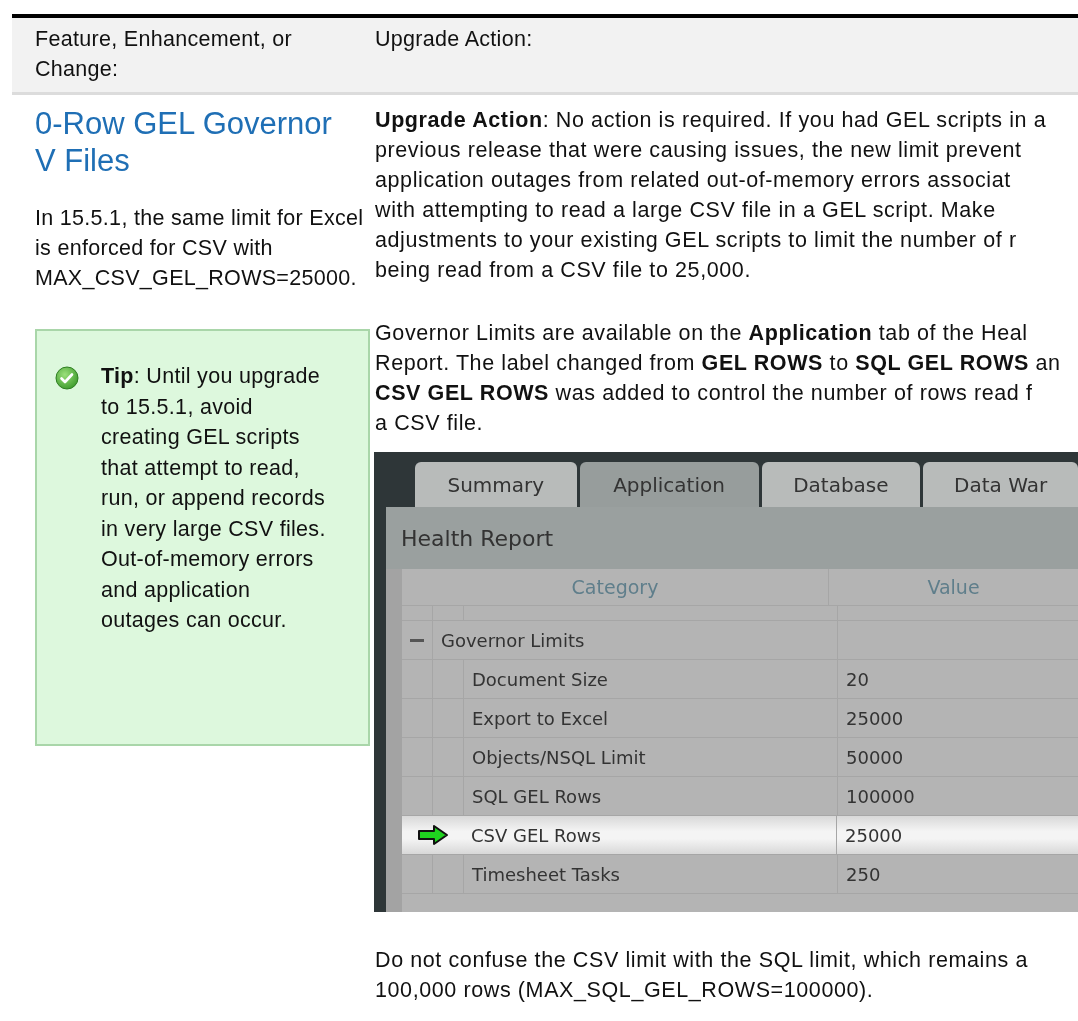  I want to click on tree-cell: Export to Excel, so click(651, 718).